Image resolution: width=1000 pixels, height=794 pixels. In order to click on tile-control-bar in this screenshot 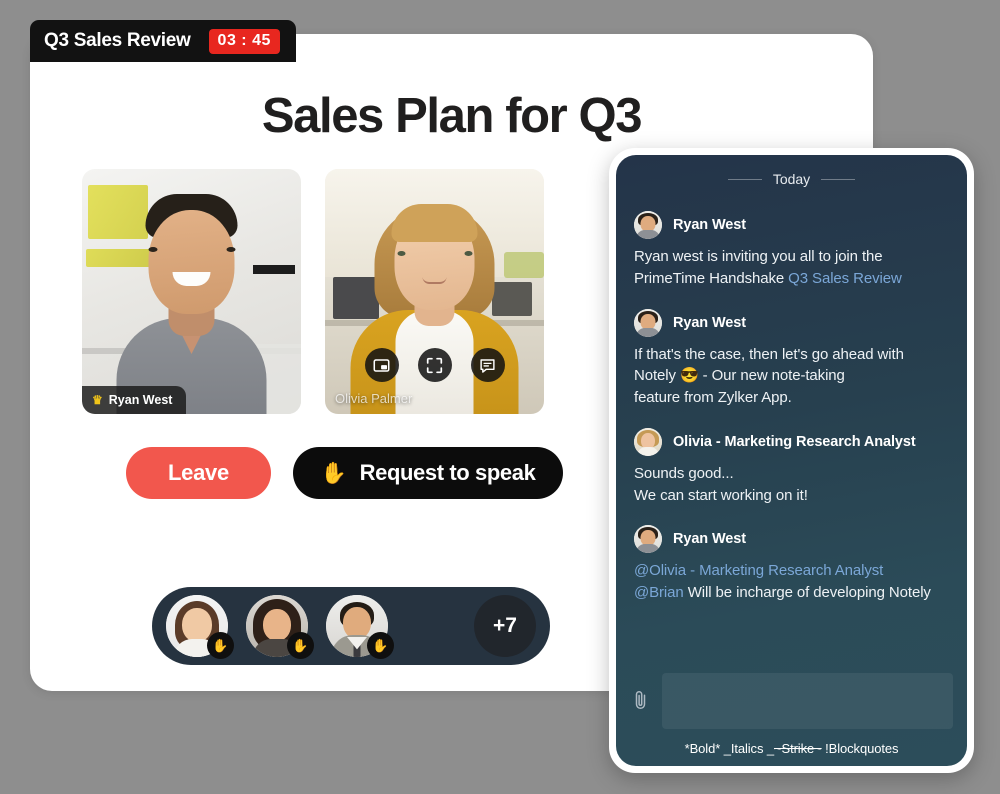, I will do `click(434, 365)`.